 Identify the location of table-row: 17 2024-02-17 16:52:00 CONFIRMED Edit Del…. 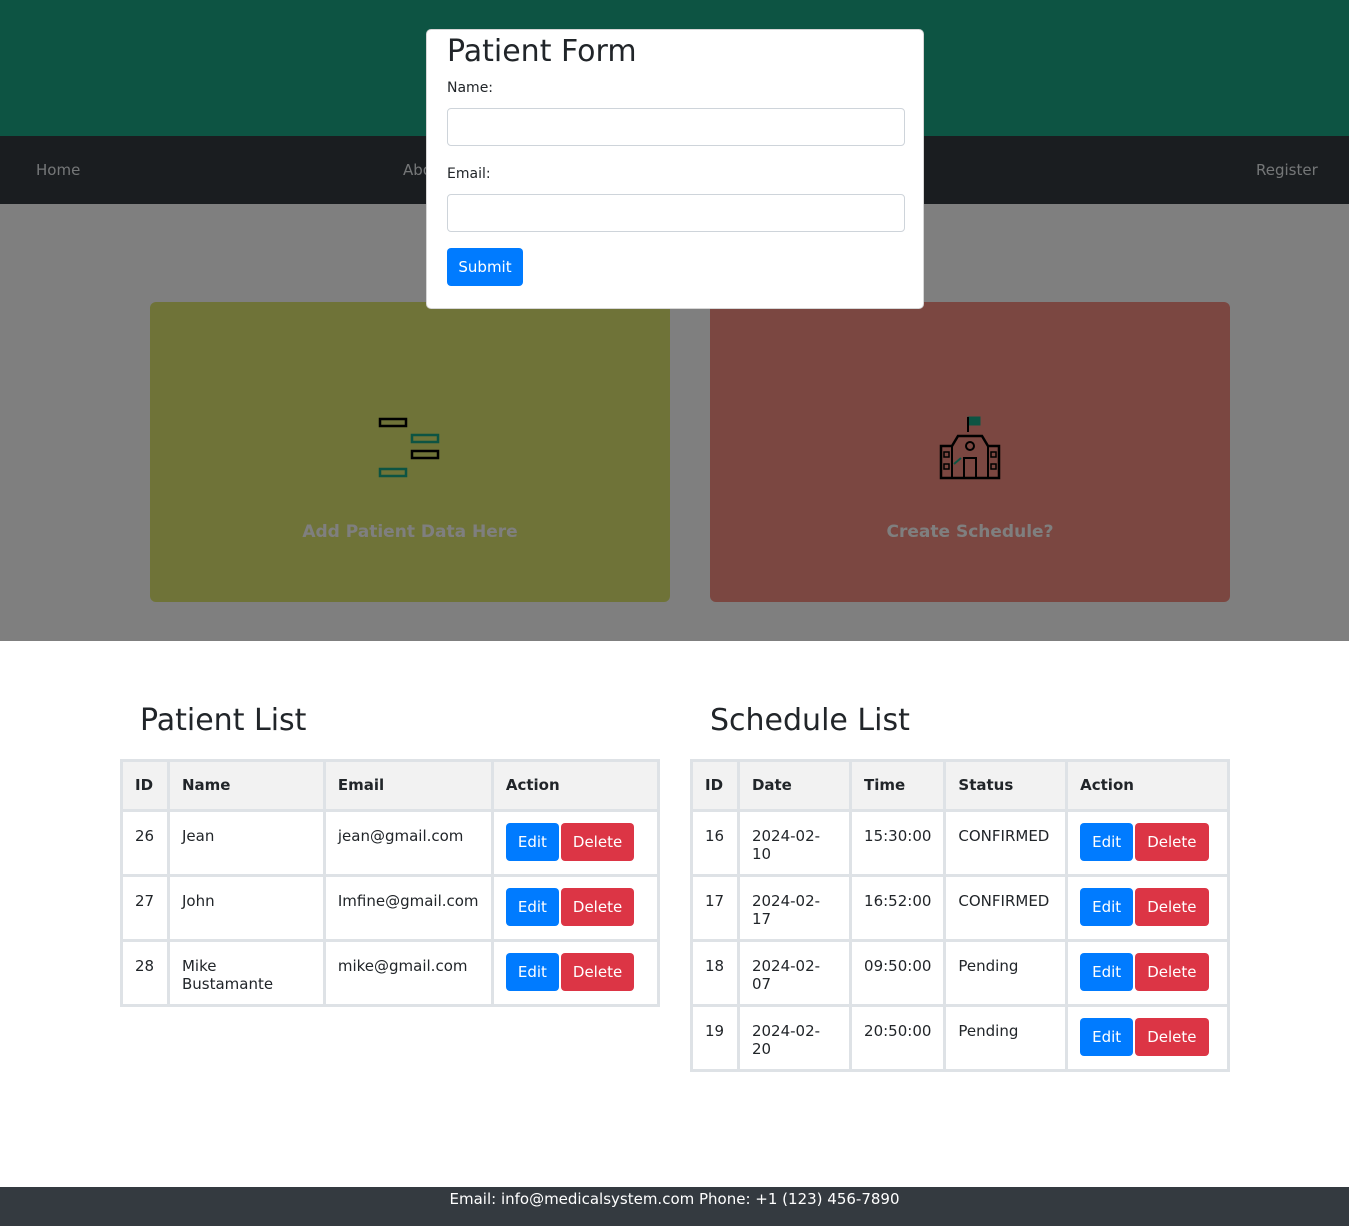
(960, 908).